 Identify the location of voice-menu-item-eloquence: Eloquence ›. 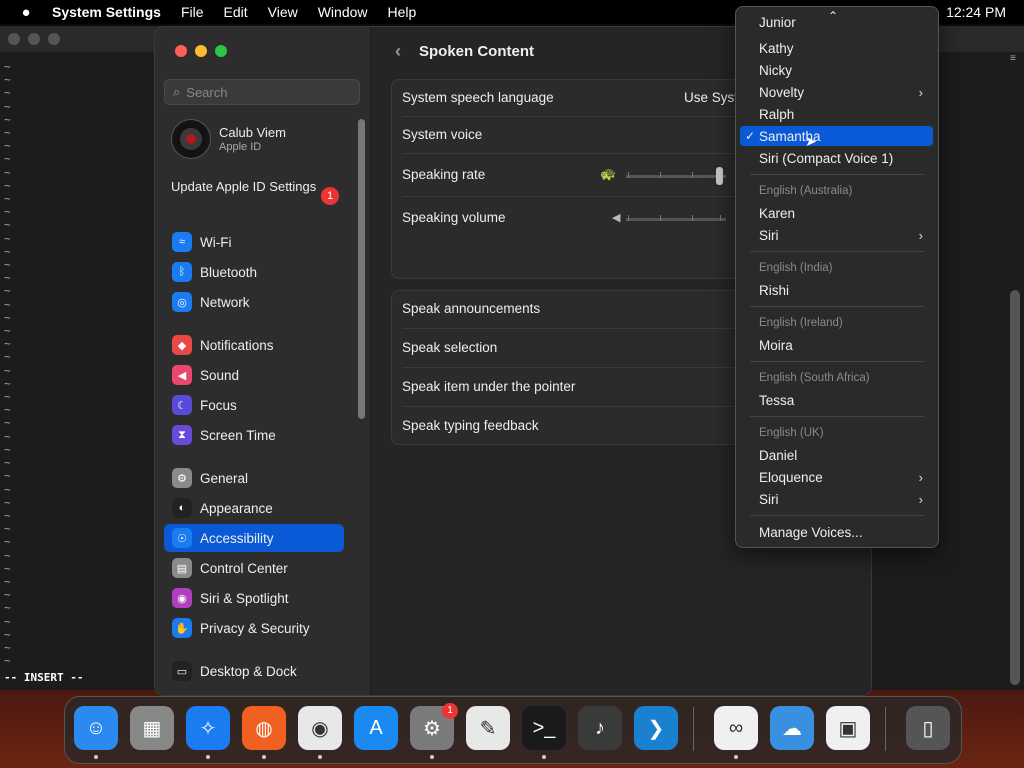
(836, 477).